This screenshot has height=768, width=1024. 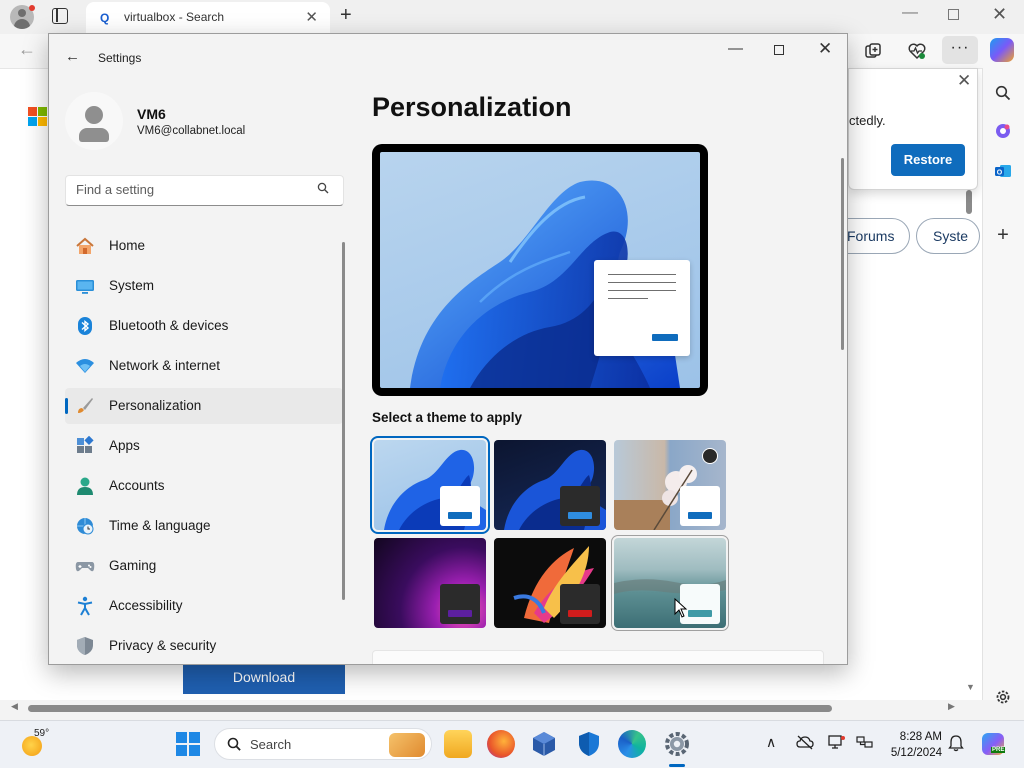 I want to click on system-pill: Syste, so click(x=948, y=236).